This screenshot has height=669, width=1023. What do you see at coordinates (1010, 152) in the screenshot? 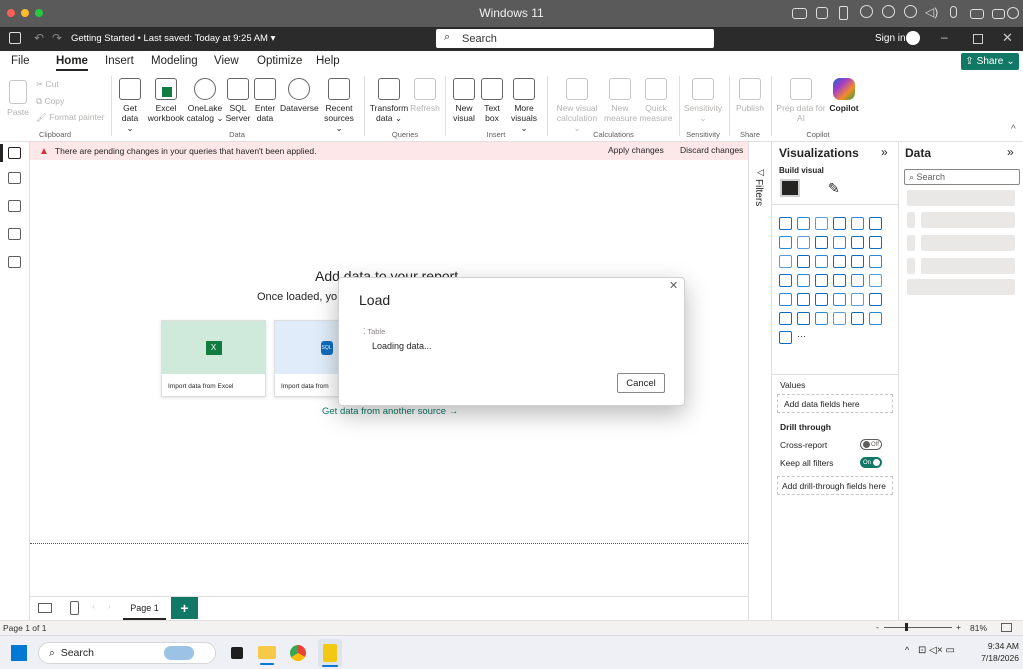
I see `collapse-data-icon: »` at bounding box center [1010, 152].